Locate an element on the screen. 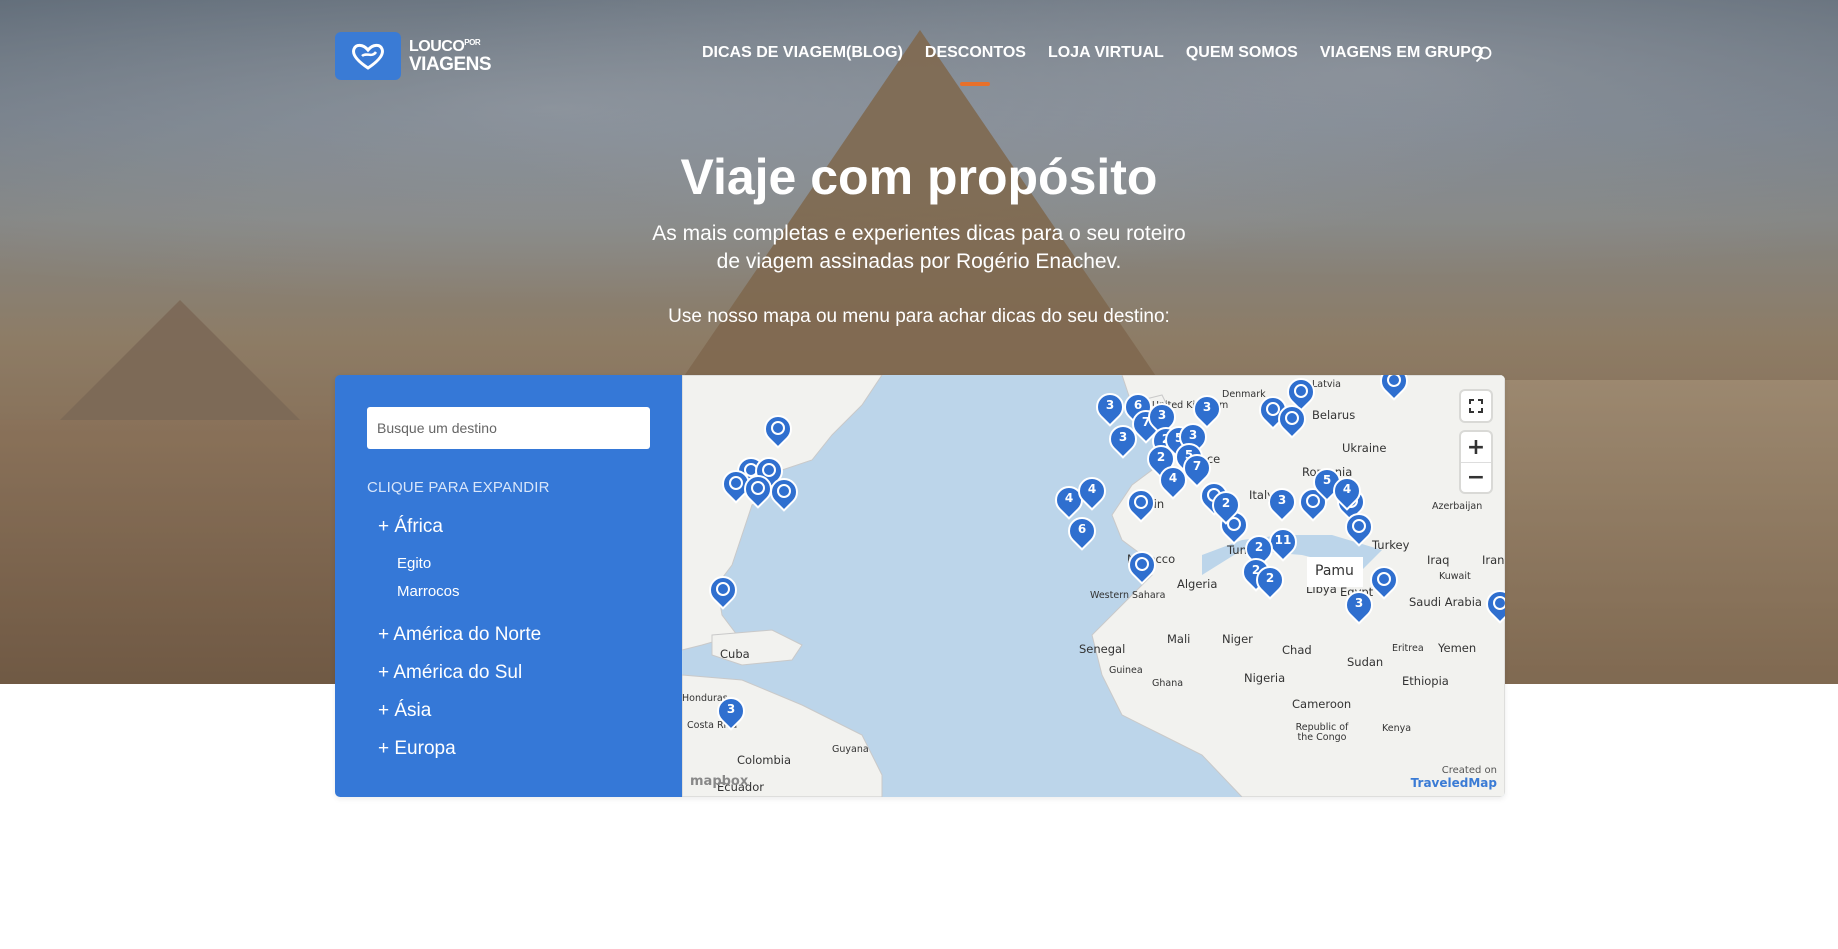 The image size is (1838, 949). map-label: Iran is located at coordinates (1493, 560).